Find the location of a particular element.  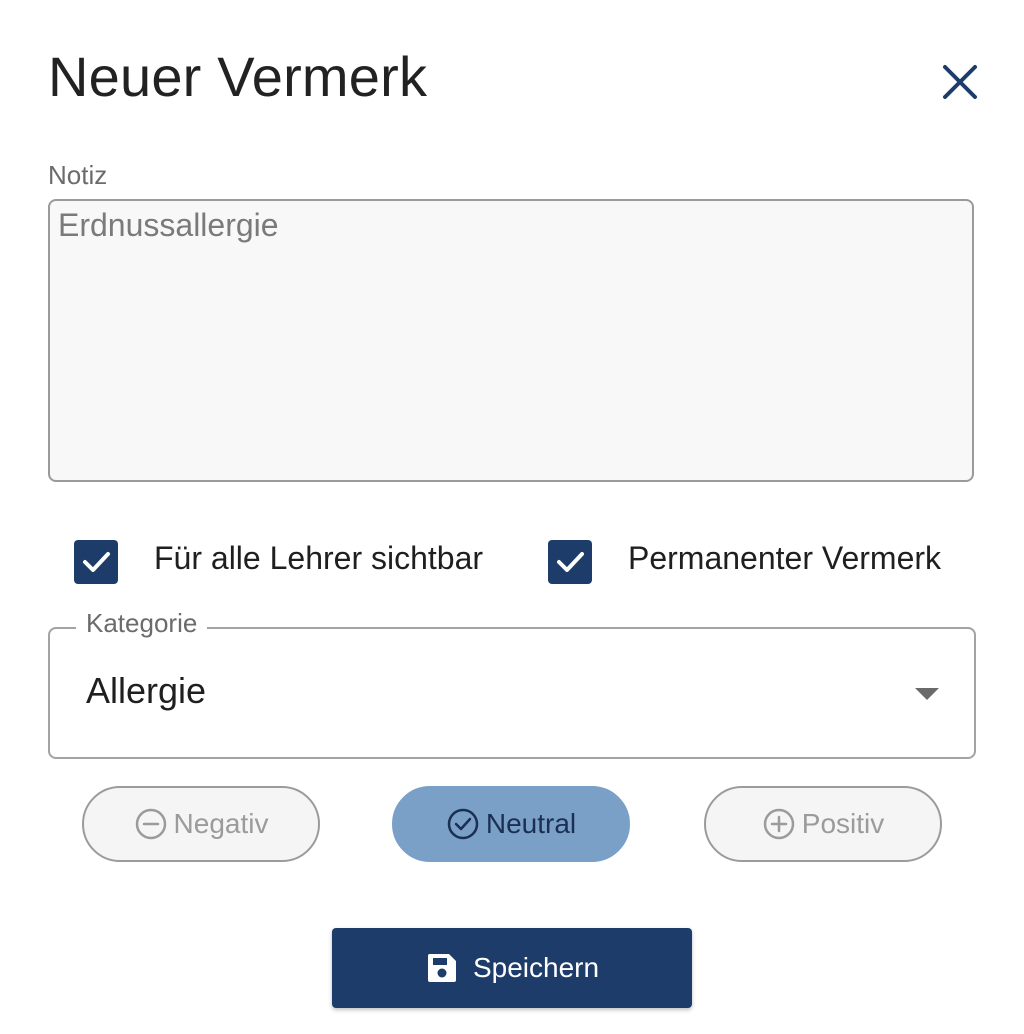

neutral-label: Neutral is located at coordinates (531, 823).